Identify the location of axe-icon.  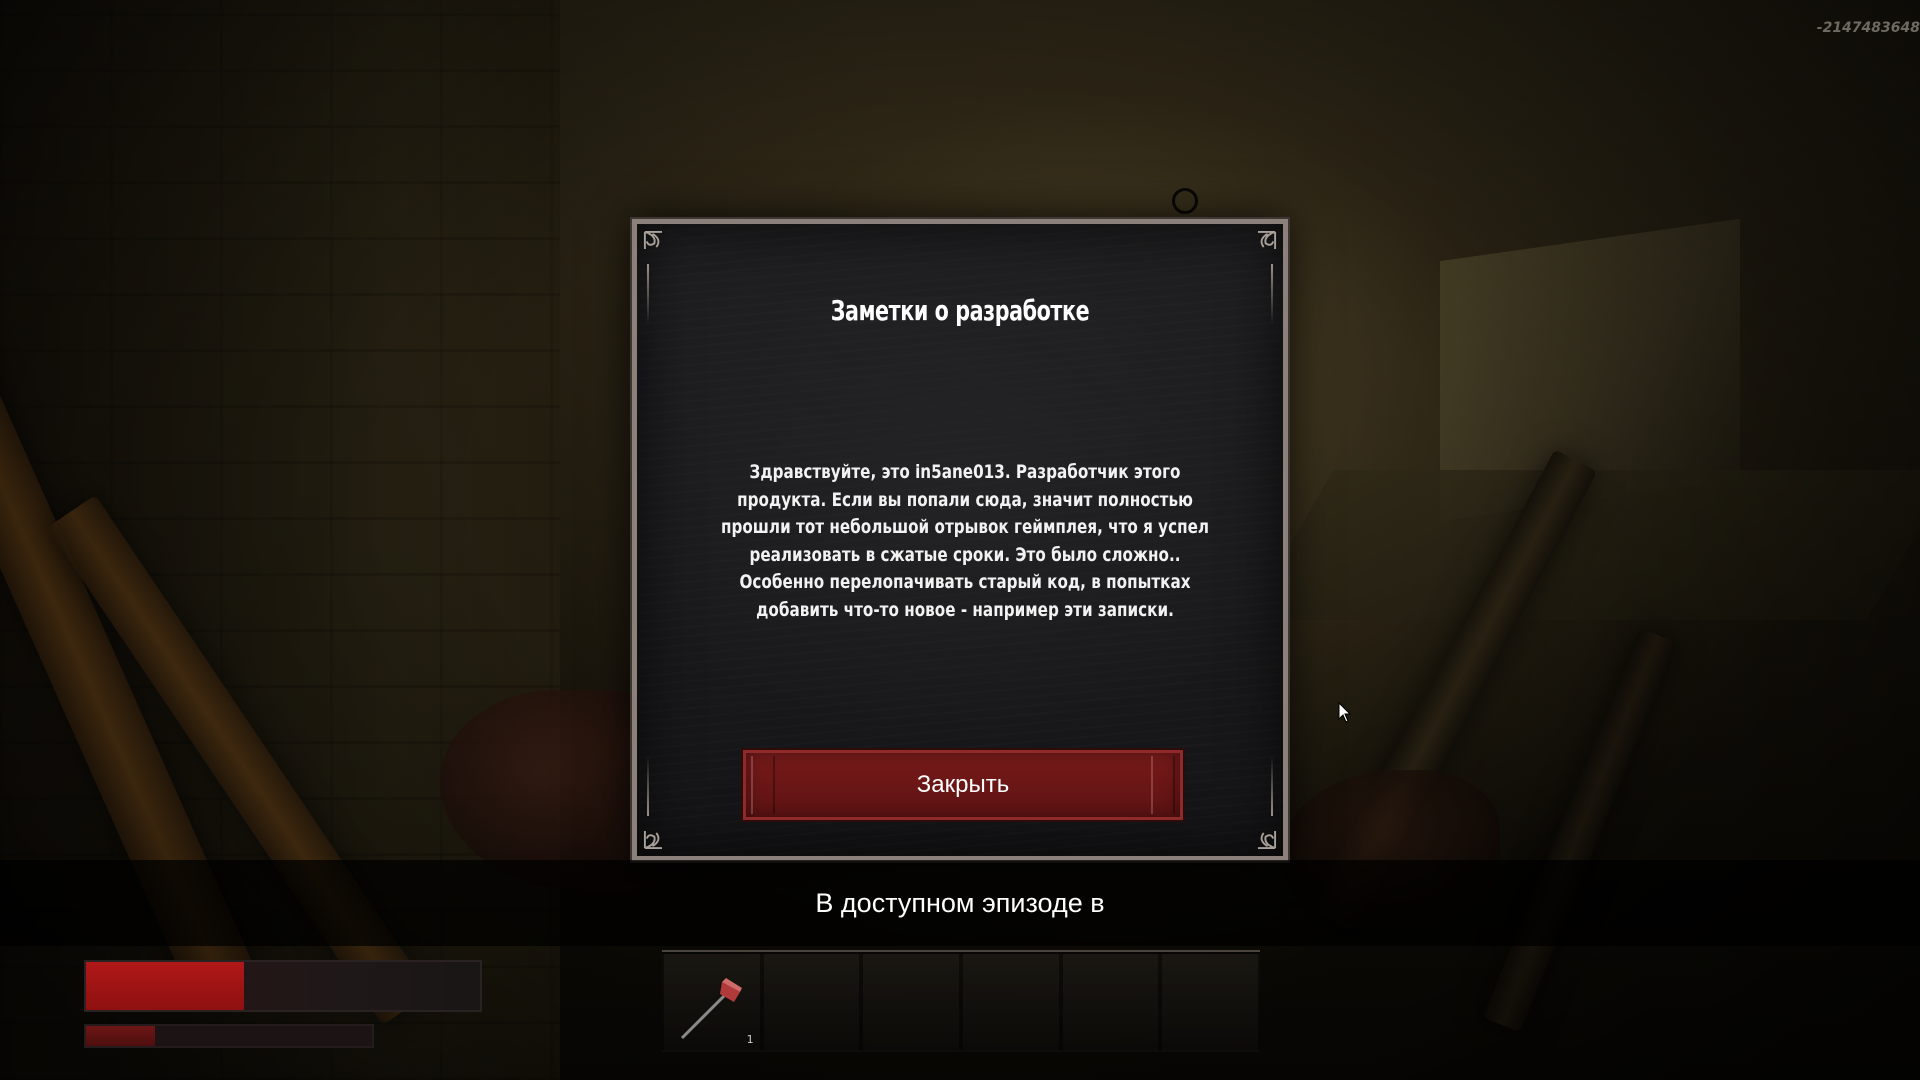
(711, 1009).